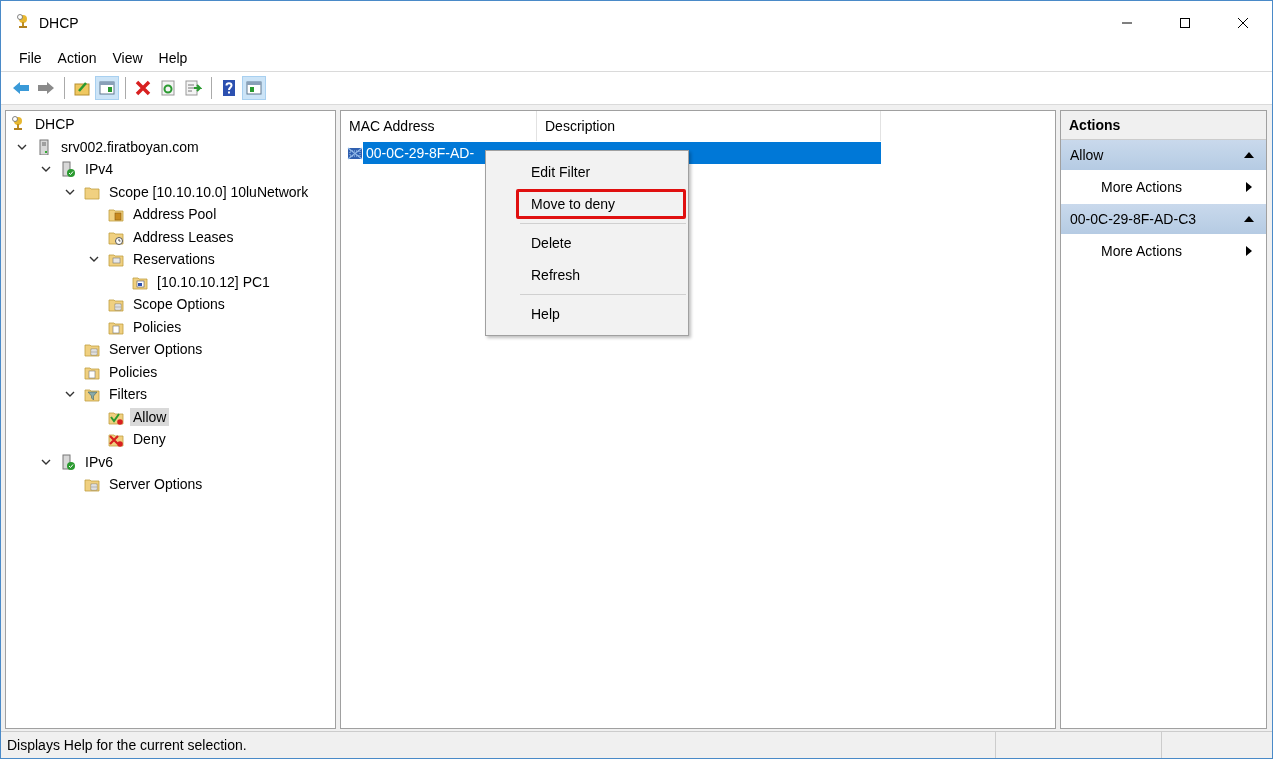 The width and height of the screenshot is (1273, 759). Describe the element at coordinates (127, 745) in the screenshot. I see `status-text: Displays Help for the current selection.` at that location.